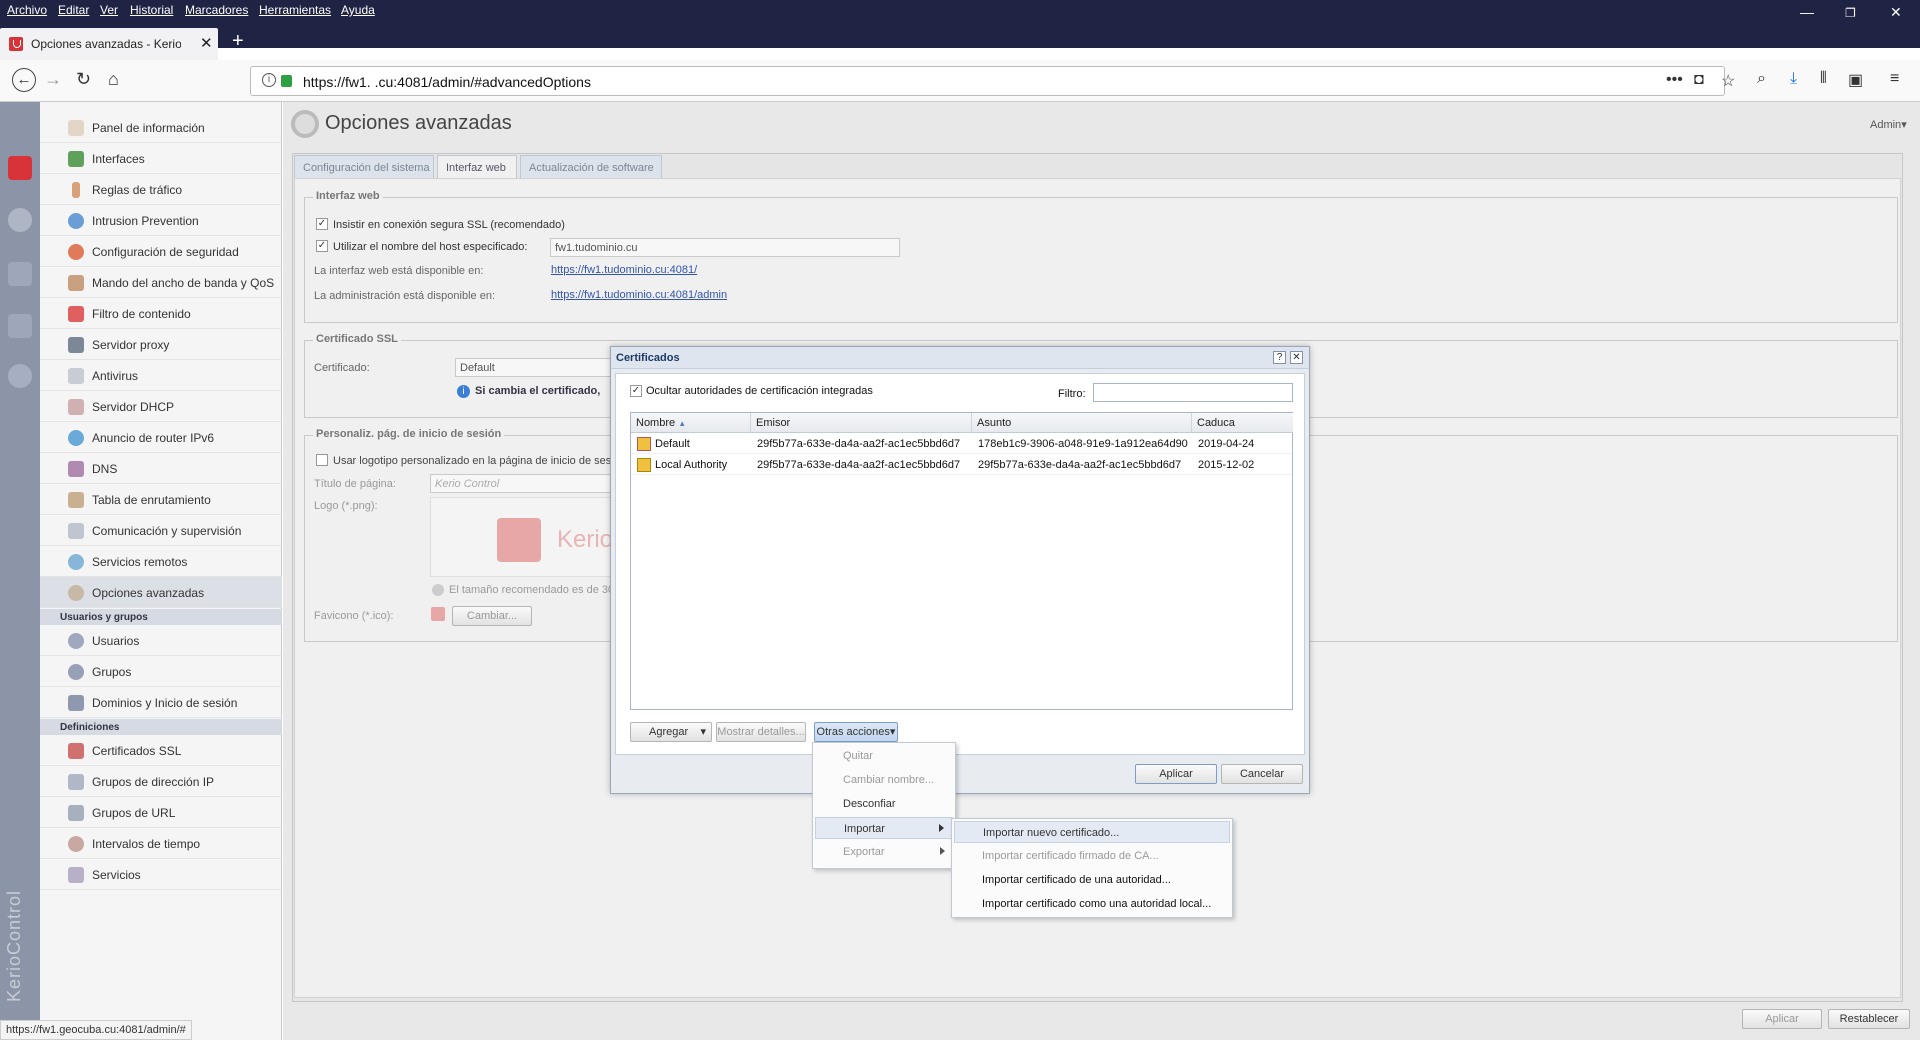  I want to click on menu-marcadores: Marcadores, so click(216, 10).